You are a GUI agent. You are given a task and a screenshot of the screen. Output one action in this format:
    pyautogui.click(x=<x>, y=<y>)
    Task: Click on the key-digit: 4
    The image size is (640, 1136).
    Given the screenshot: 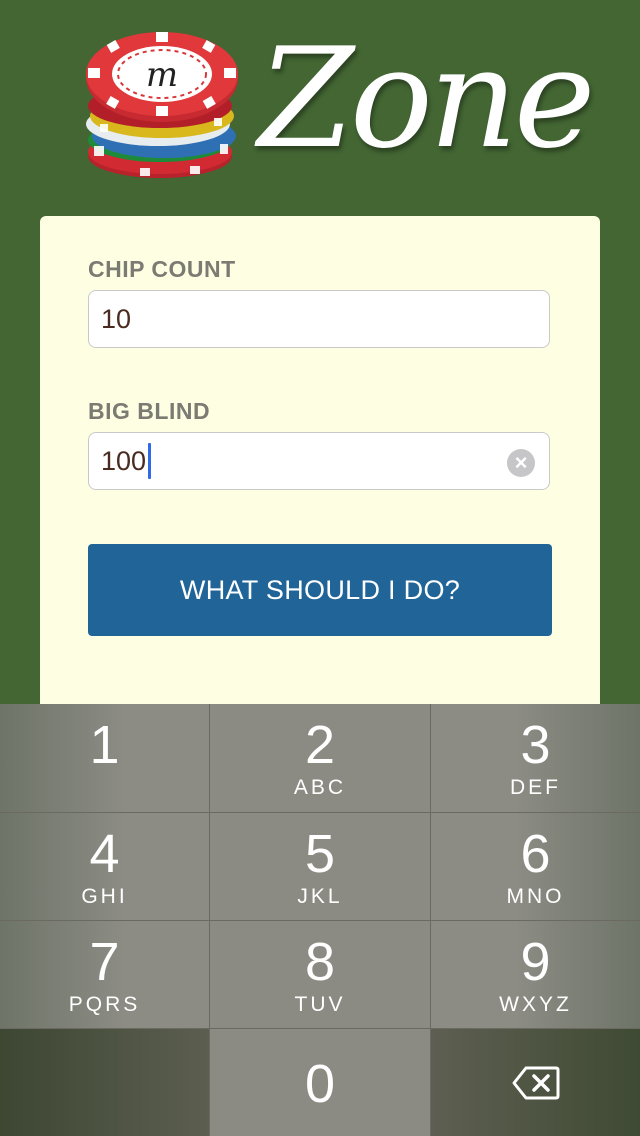 What is the action you would take?
    pyautogui.click(x=104, y=854)
    